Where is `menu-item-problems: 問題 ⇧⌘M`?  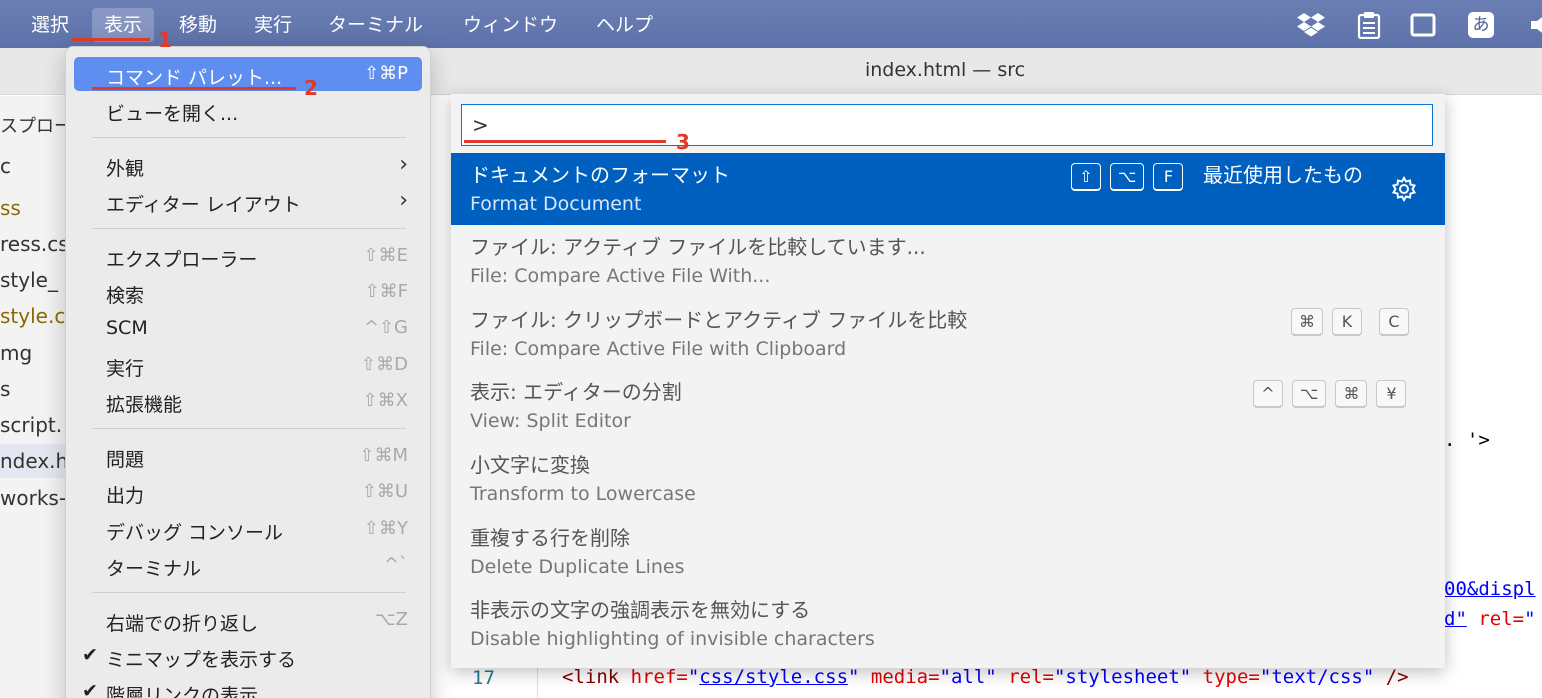 menu-item-problems: 問題 ⇧⌘M is located at coordinates (248, 456).